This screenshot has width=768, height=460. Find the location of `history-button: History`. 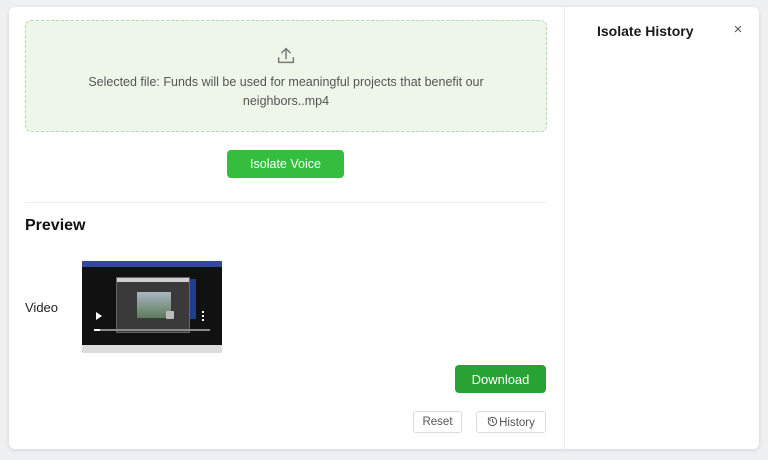

history-button: History is located at coordinates (511, 422).